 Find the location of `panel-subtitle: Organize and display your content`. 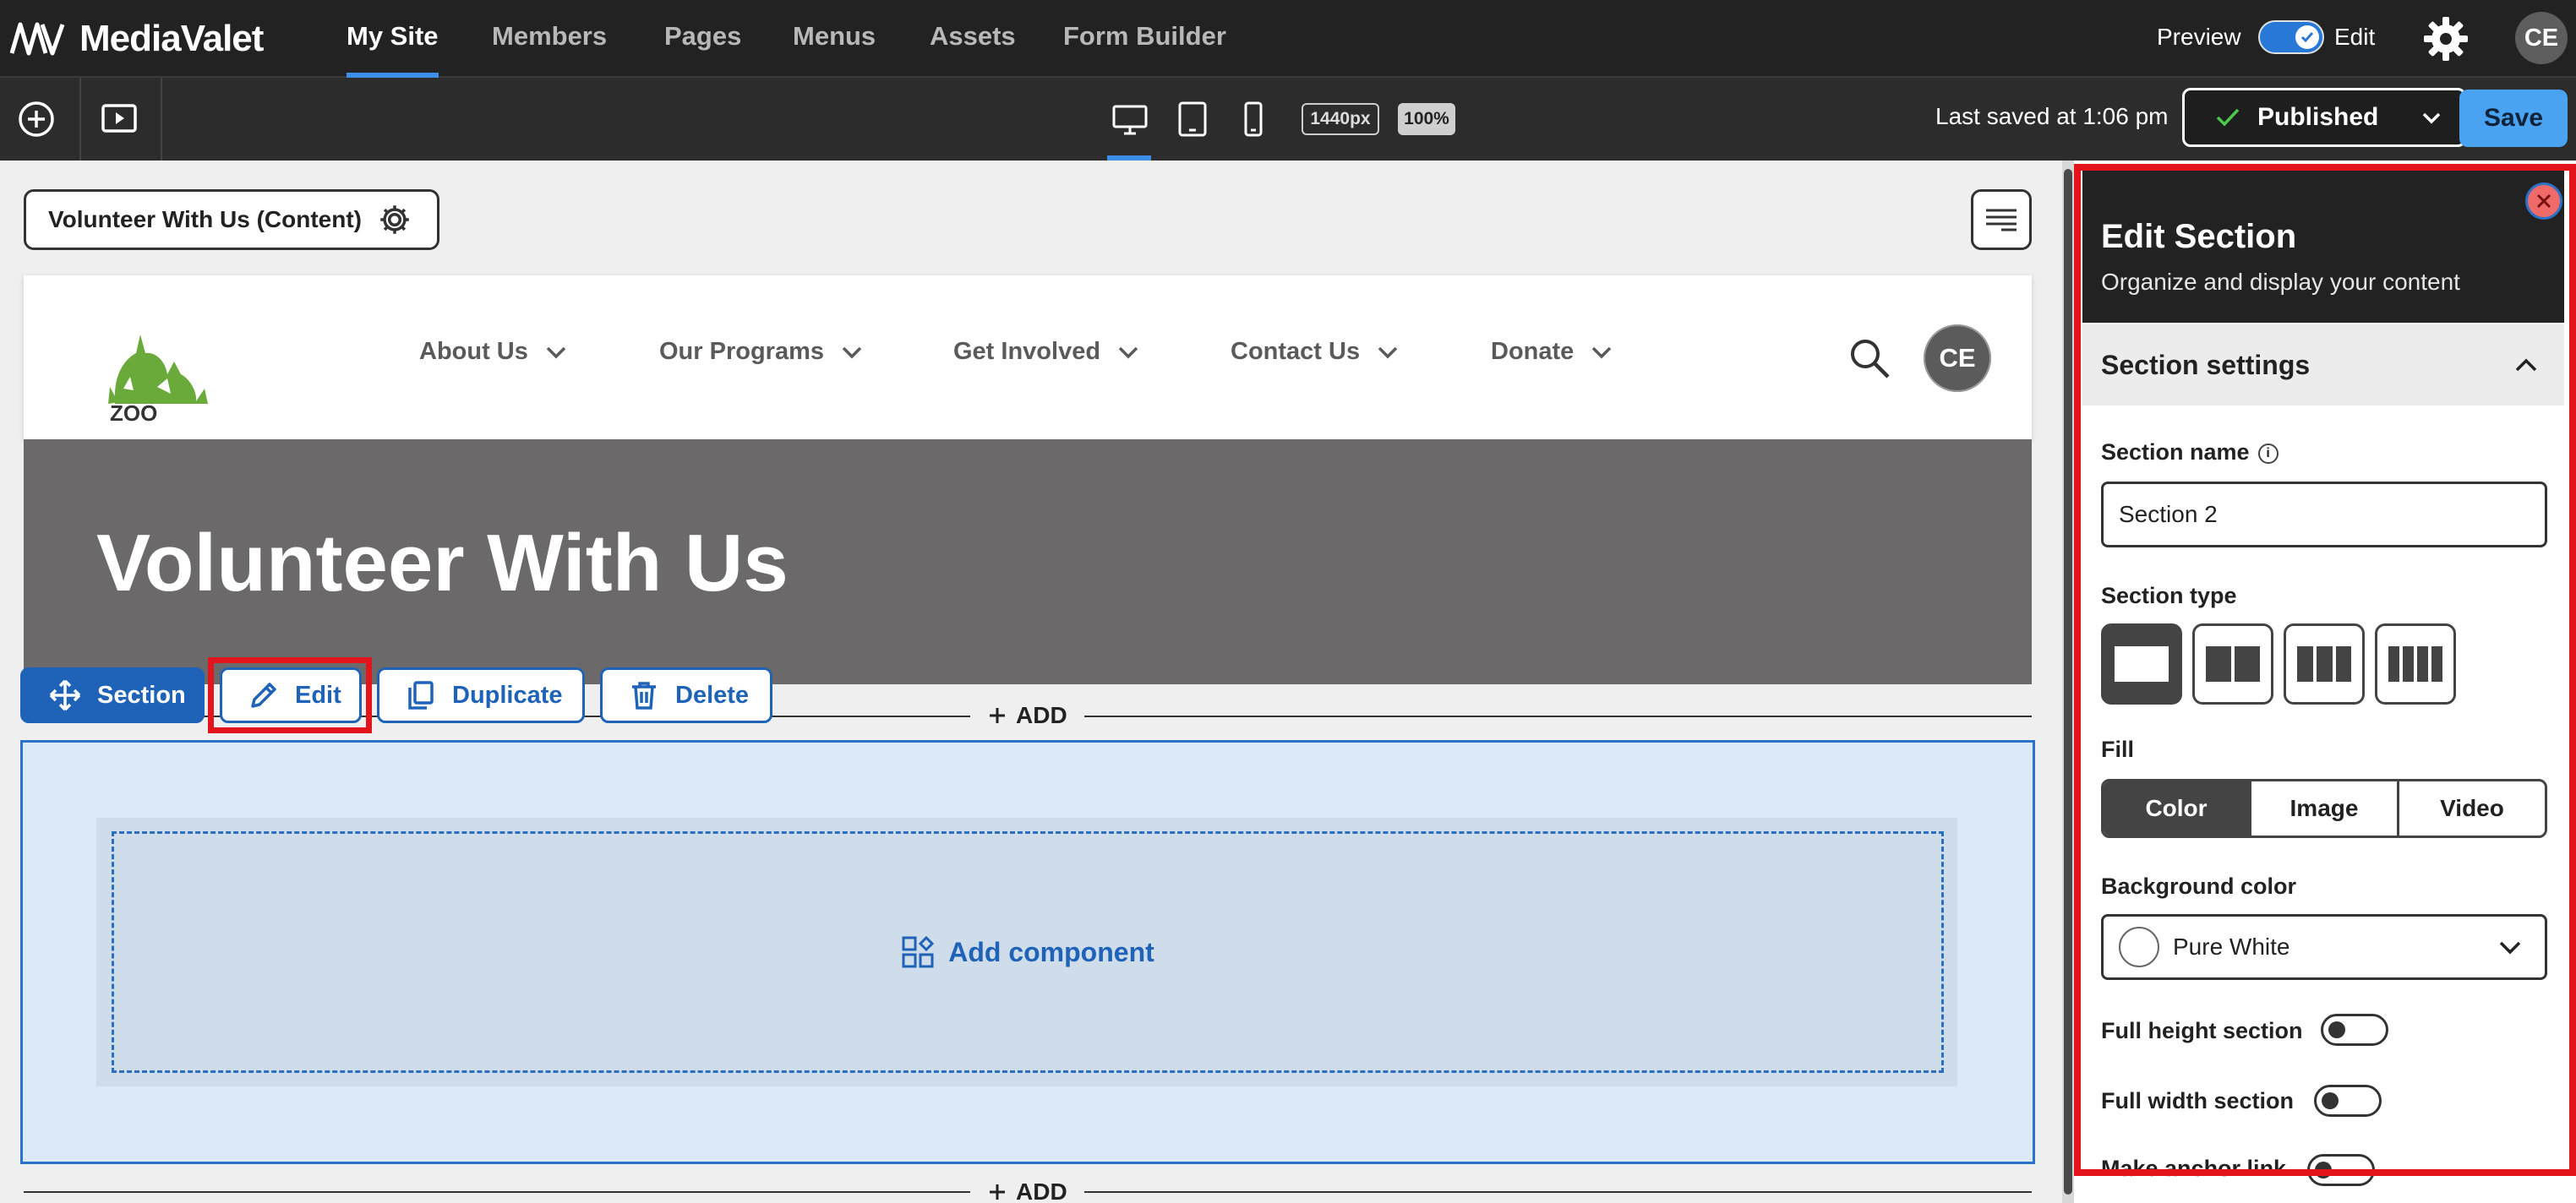

panel-subtitle: Organize and display your content is located at coordinates (2280, 282).